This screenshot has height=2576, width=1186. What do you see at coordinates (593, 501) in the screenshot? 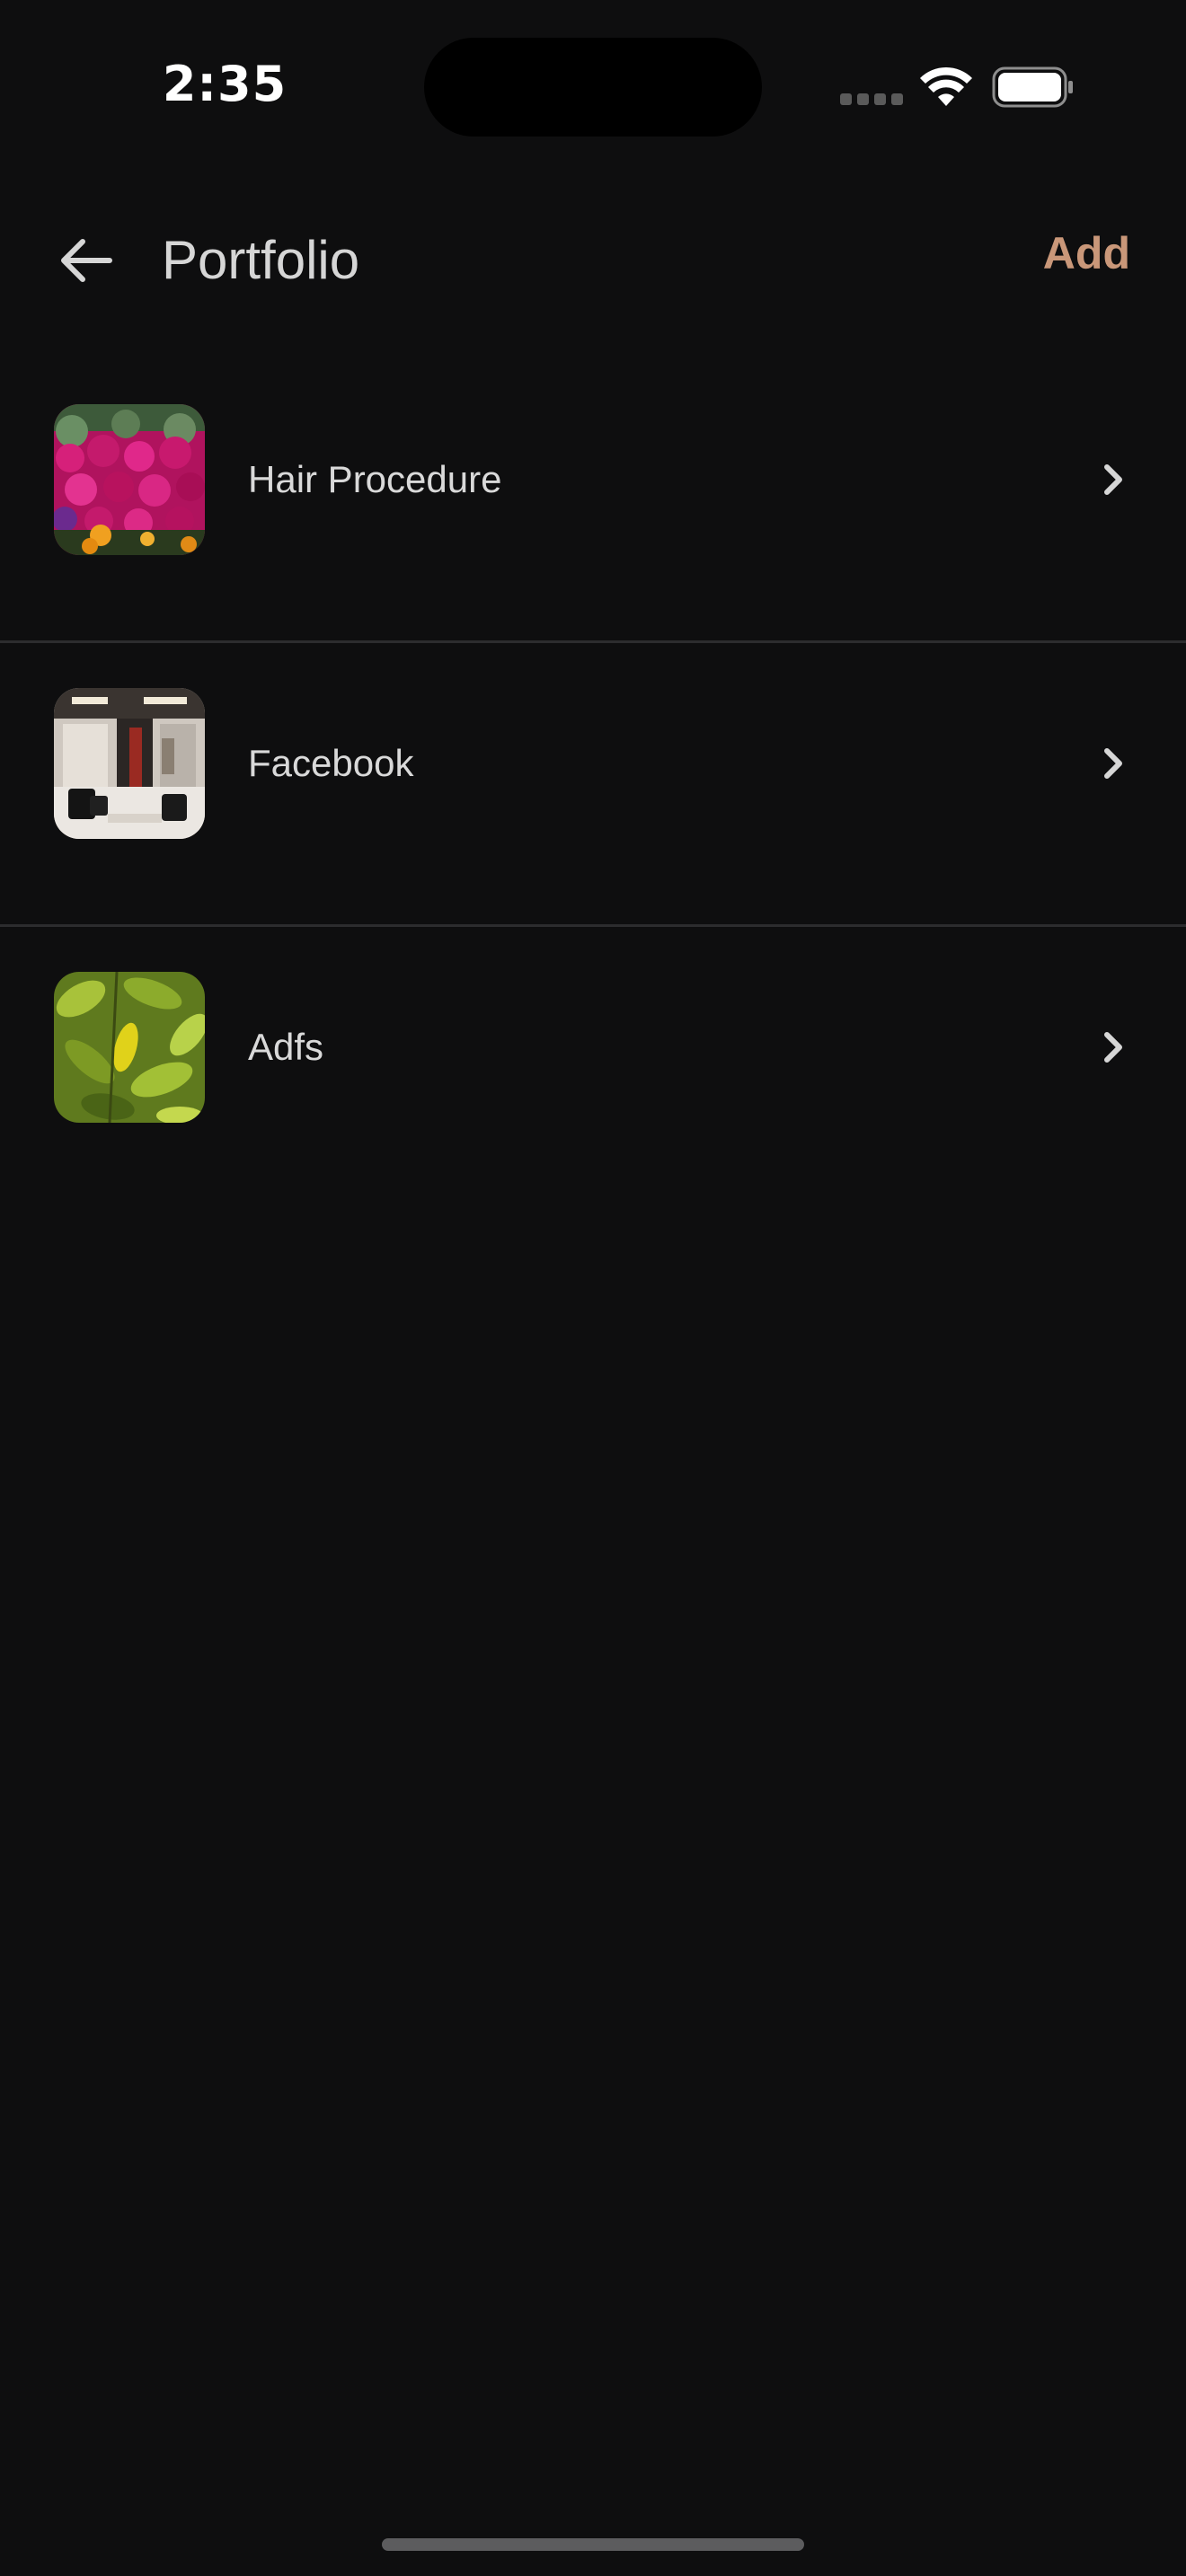
I see `list-item: Hair Procedure` at bounding box center [593, 501].